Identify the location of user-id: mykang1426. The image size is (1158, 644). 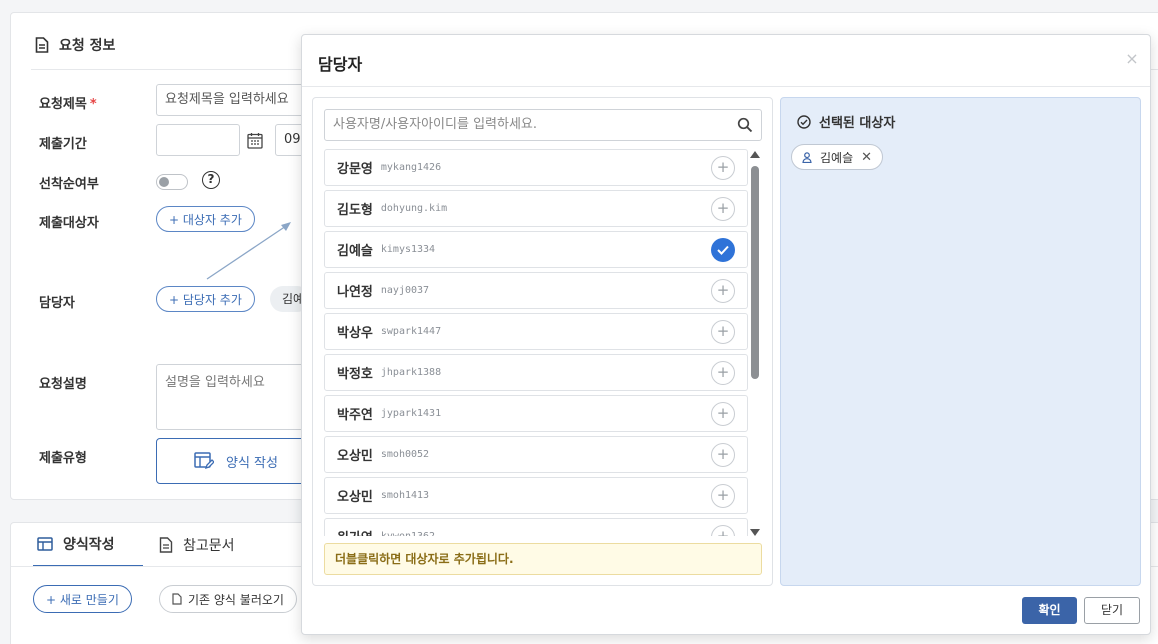
(411, 167).